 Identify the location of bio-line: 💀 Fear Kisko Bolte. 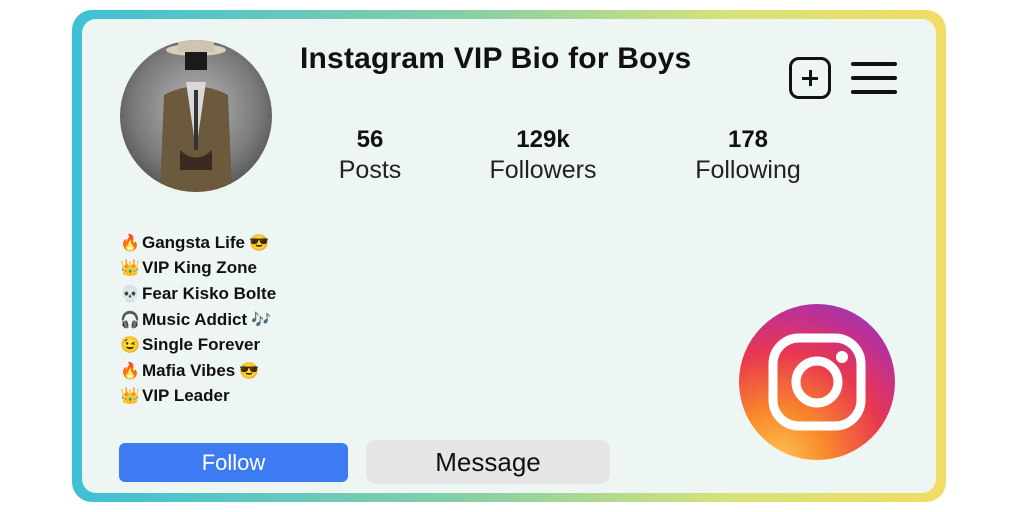
(198, 294).